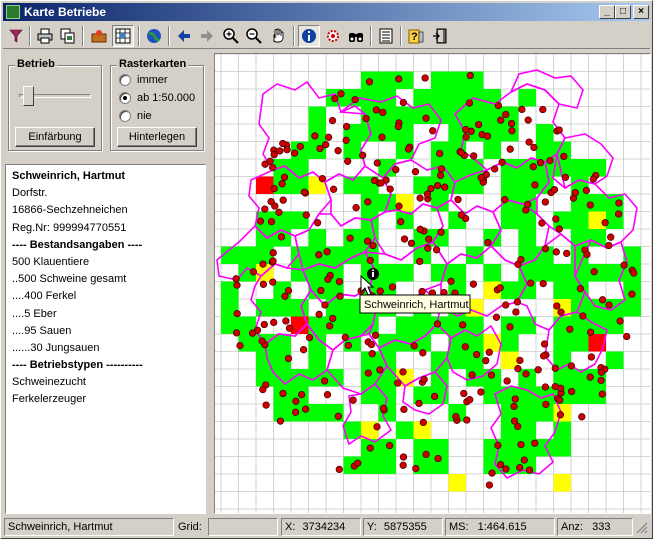 The width and height of the screenshot is (653, 539). What do you see at coordinates (123, 36) in the screenshot?
I see `grid-button` at bounding box center [123, 36].